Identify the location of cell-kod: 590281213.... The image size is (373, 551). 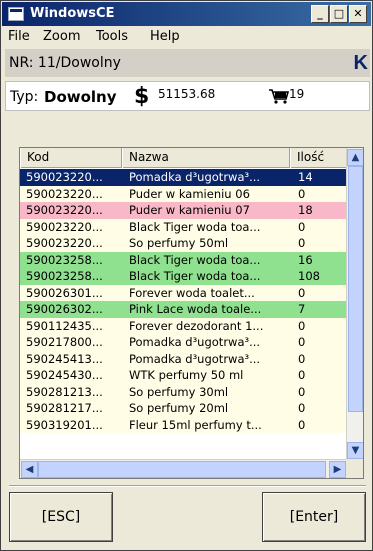
(64, 391).